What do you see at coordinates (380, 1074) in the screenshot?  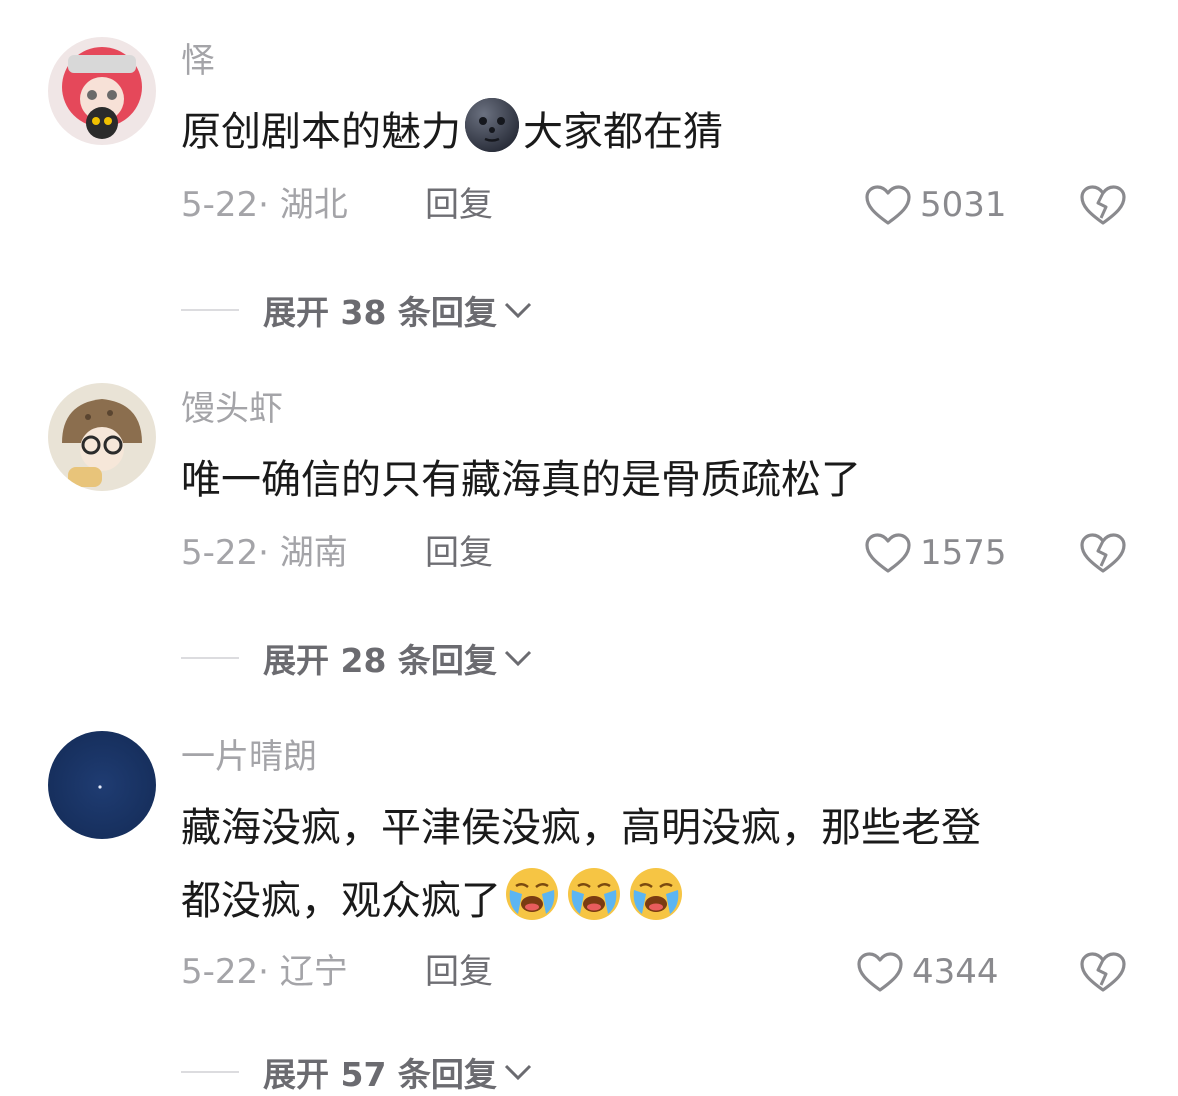 I see `expand-replies-label: 展开 57 条回复` at bounding box center [380, 1074].